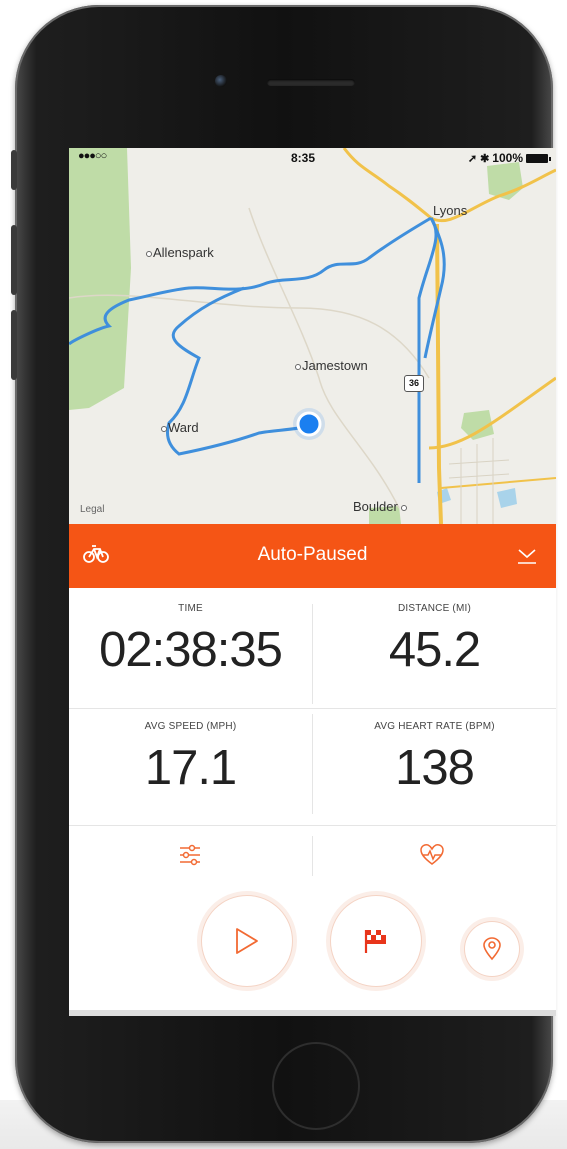 The height and width of the screenshot is (1149, 567). Describe the element at coordinates (450, 210) in the screenshot. I see `place-label-lyons: Lyons` at that location.